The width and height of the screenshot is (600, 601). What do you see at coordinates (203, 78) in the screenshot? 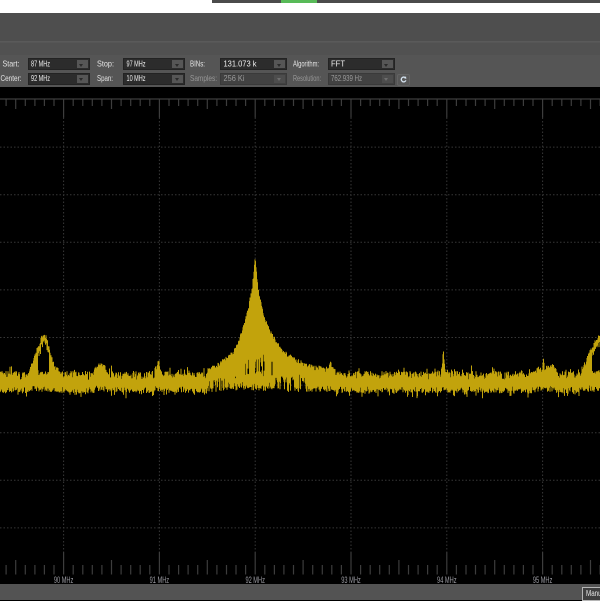
I see `svg-text: Samples:` at bounding box center [203, 78].